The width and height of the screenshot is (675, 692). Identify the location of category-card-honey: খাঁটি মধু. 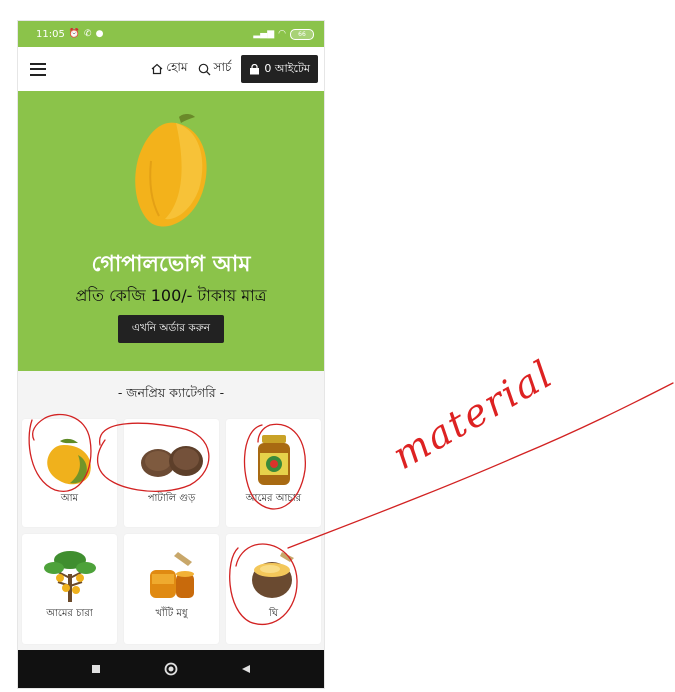
(171, 589).